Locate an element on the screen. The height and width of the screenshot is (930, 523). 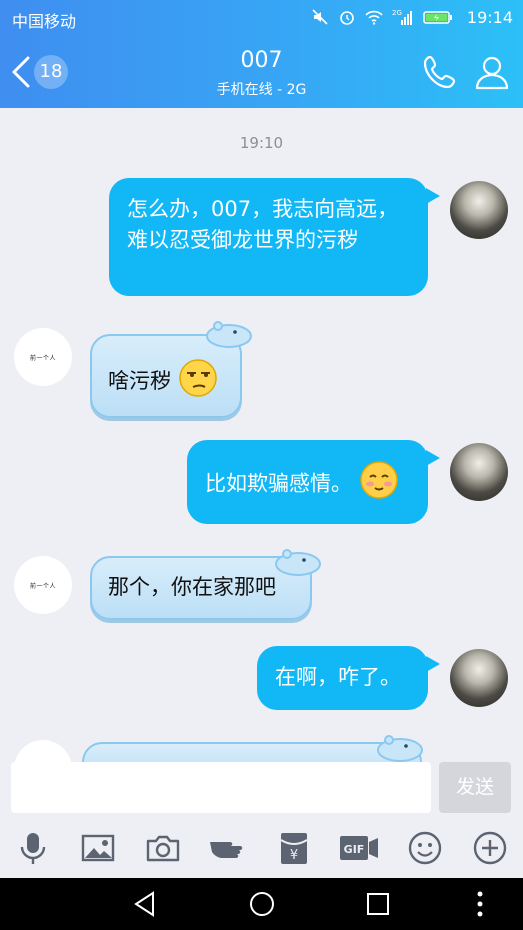
message-outgoing: 怎么办，007，我志向高远，难以忍受御龙世界的污秽 is located at coordinates (261, 238).